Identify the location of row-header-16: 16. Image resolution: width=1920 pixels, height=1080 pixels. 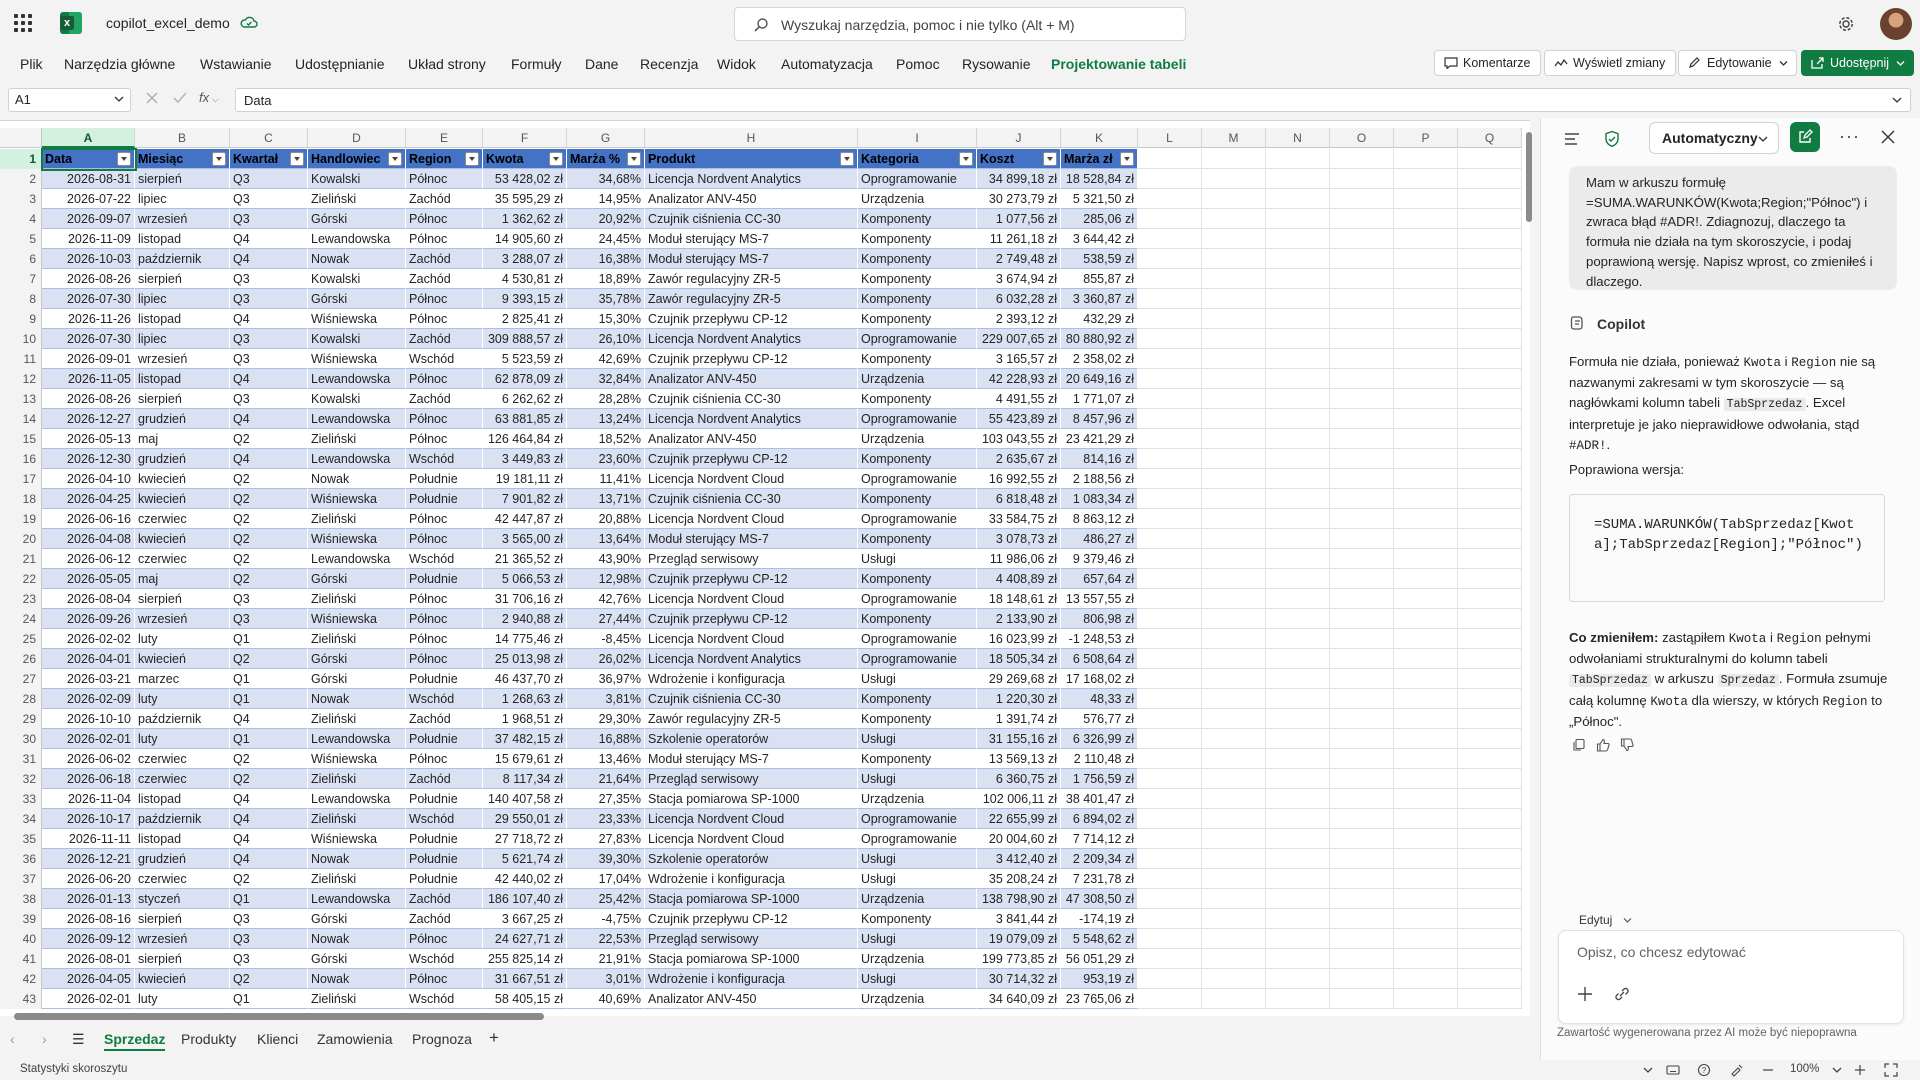
(21, 459).